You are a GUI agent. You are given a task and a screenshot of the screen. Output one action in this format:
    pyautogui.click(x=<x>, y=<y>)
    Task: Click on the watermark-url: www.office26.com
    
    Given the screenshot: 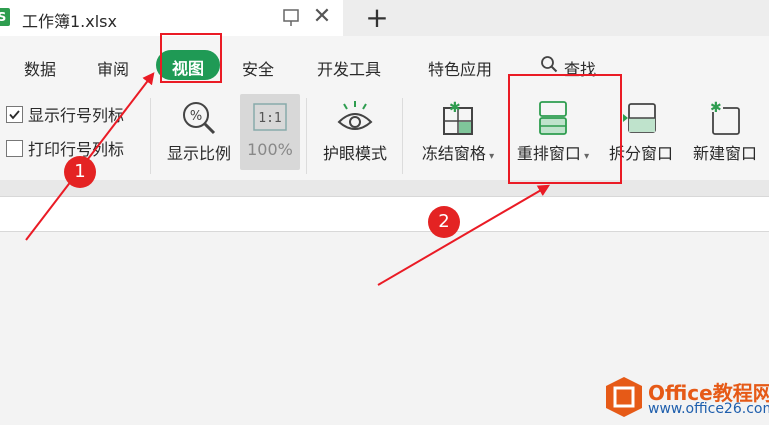 What is the action you would take?
    pyautogui.click(x=708, y=409)
    